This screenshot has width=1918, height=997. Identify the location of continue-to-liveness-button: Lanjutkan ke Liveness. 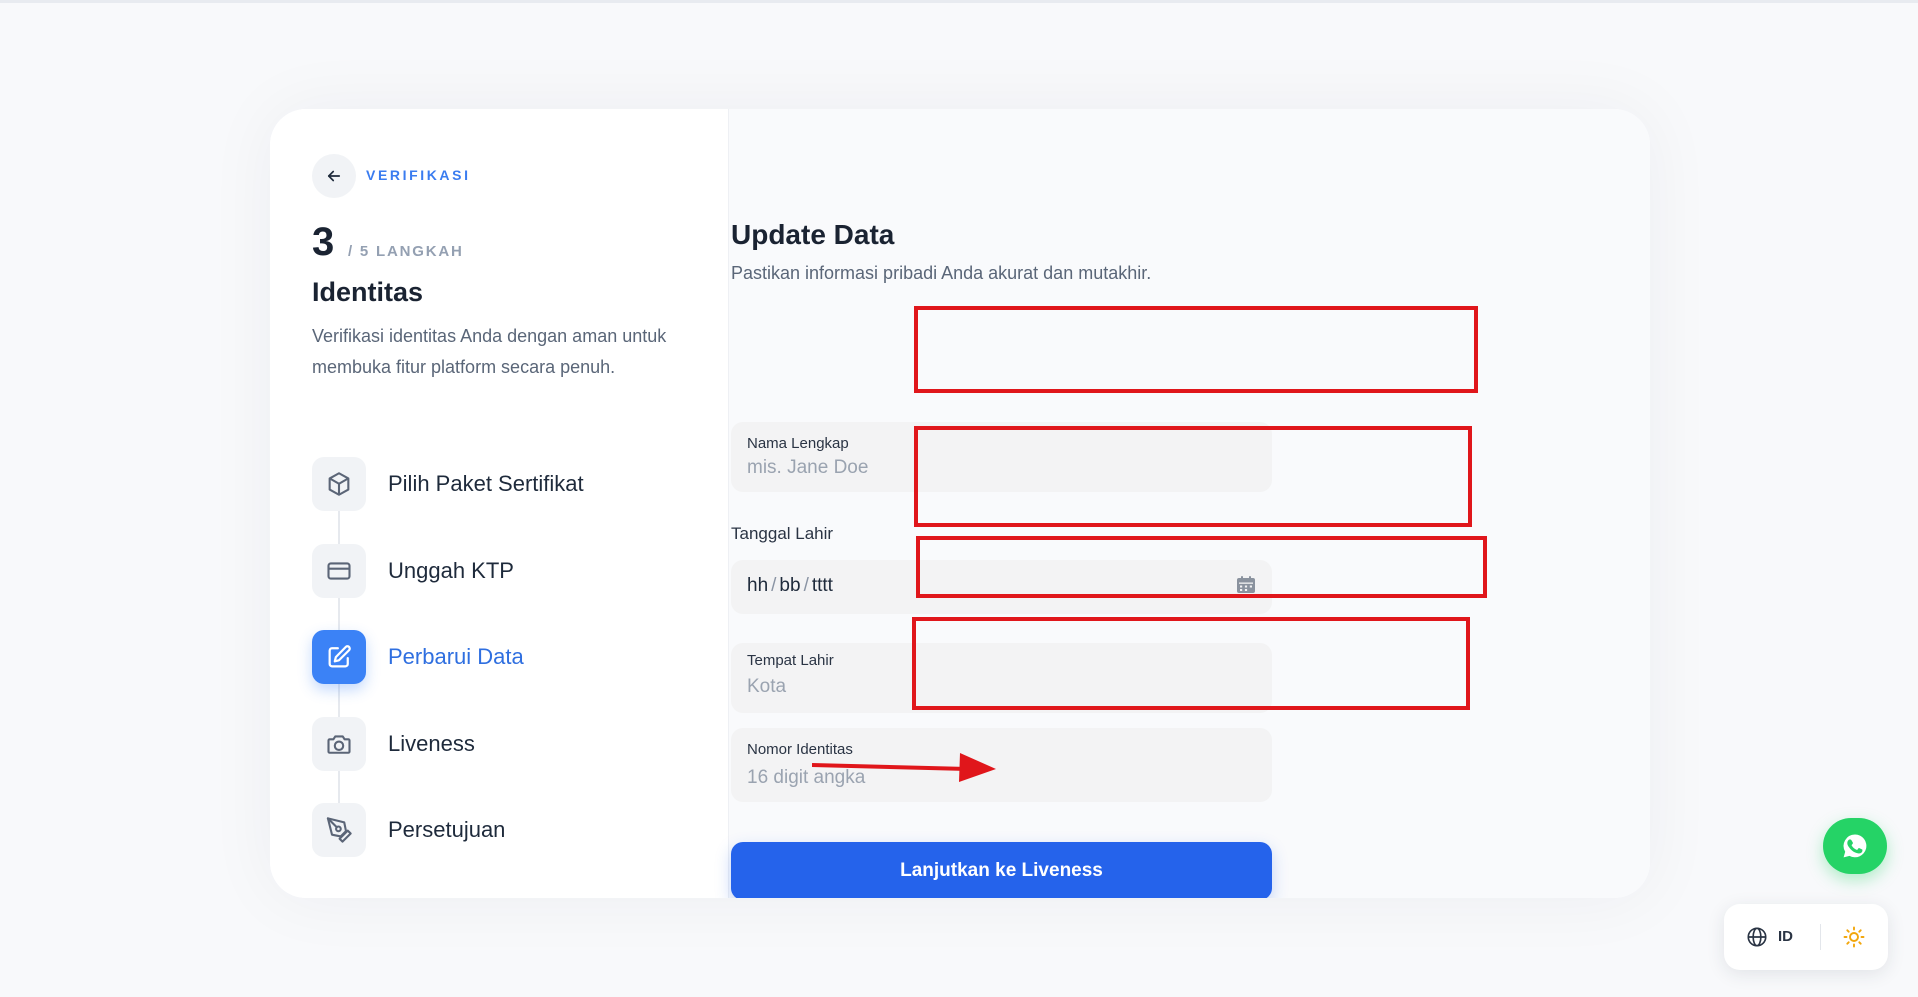
(1001, 870).